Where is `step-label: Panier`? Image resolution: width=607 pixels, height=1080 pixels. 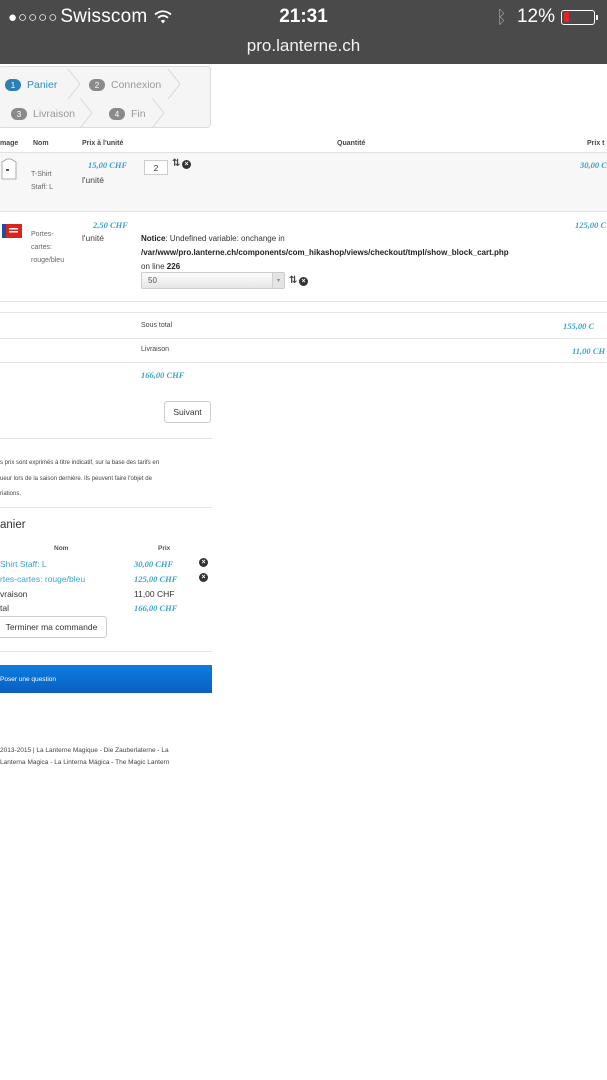 step-label: Panier is located at coordinates (42, 85).